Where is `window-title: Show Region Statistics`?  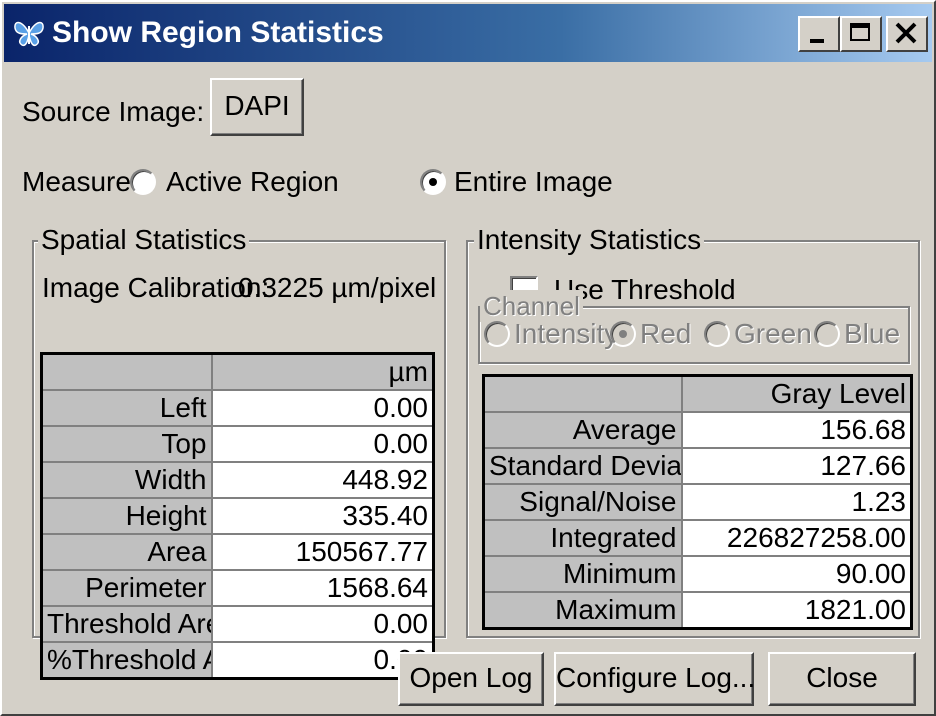
window-title: Show Region Statistics is located at coordinates (218, 32).